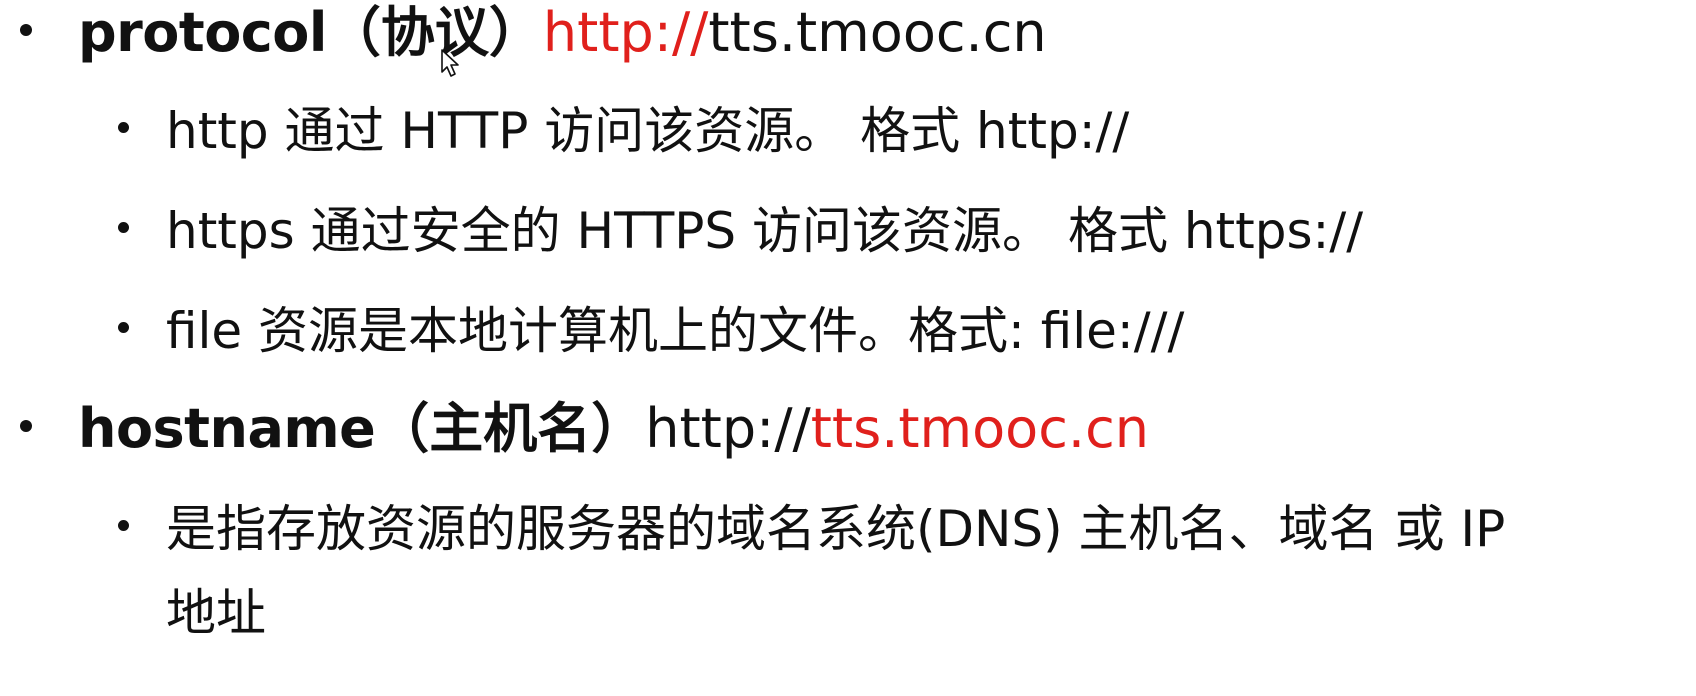  Describe the element at coordinates (979, 428) in the screenshot. I see `hostname-url-highlight: tts.tmooc.cn` at that location.